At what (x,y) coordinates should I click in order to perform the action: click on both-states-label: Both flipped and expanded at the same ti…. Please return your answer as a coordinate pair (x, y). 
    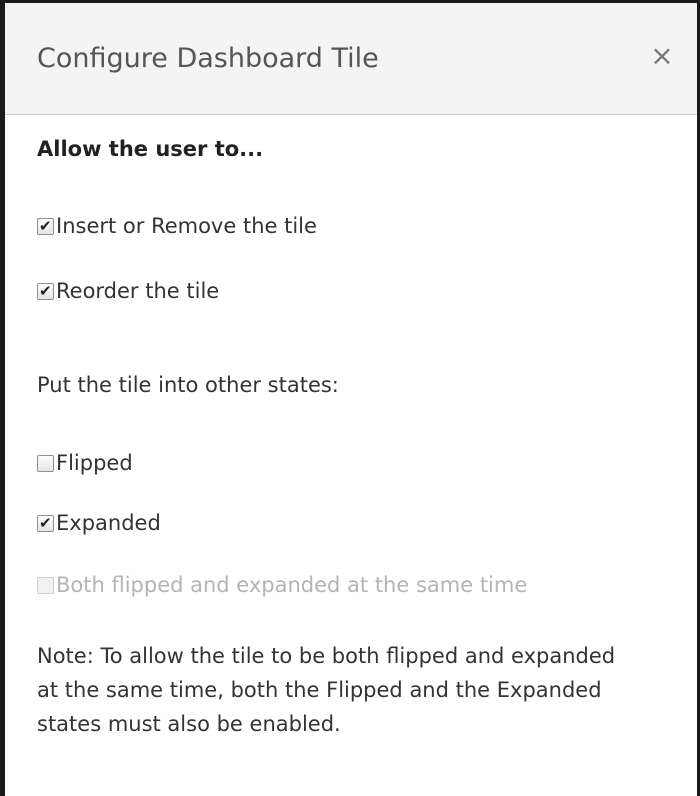
    Looking at the image, I should click on (292, 585).